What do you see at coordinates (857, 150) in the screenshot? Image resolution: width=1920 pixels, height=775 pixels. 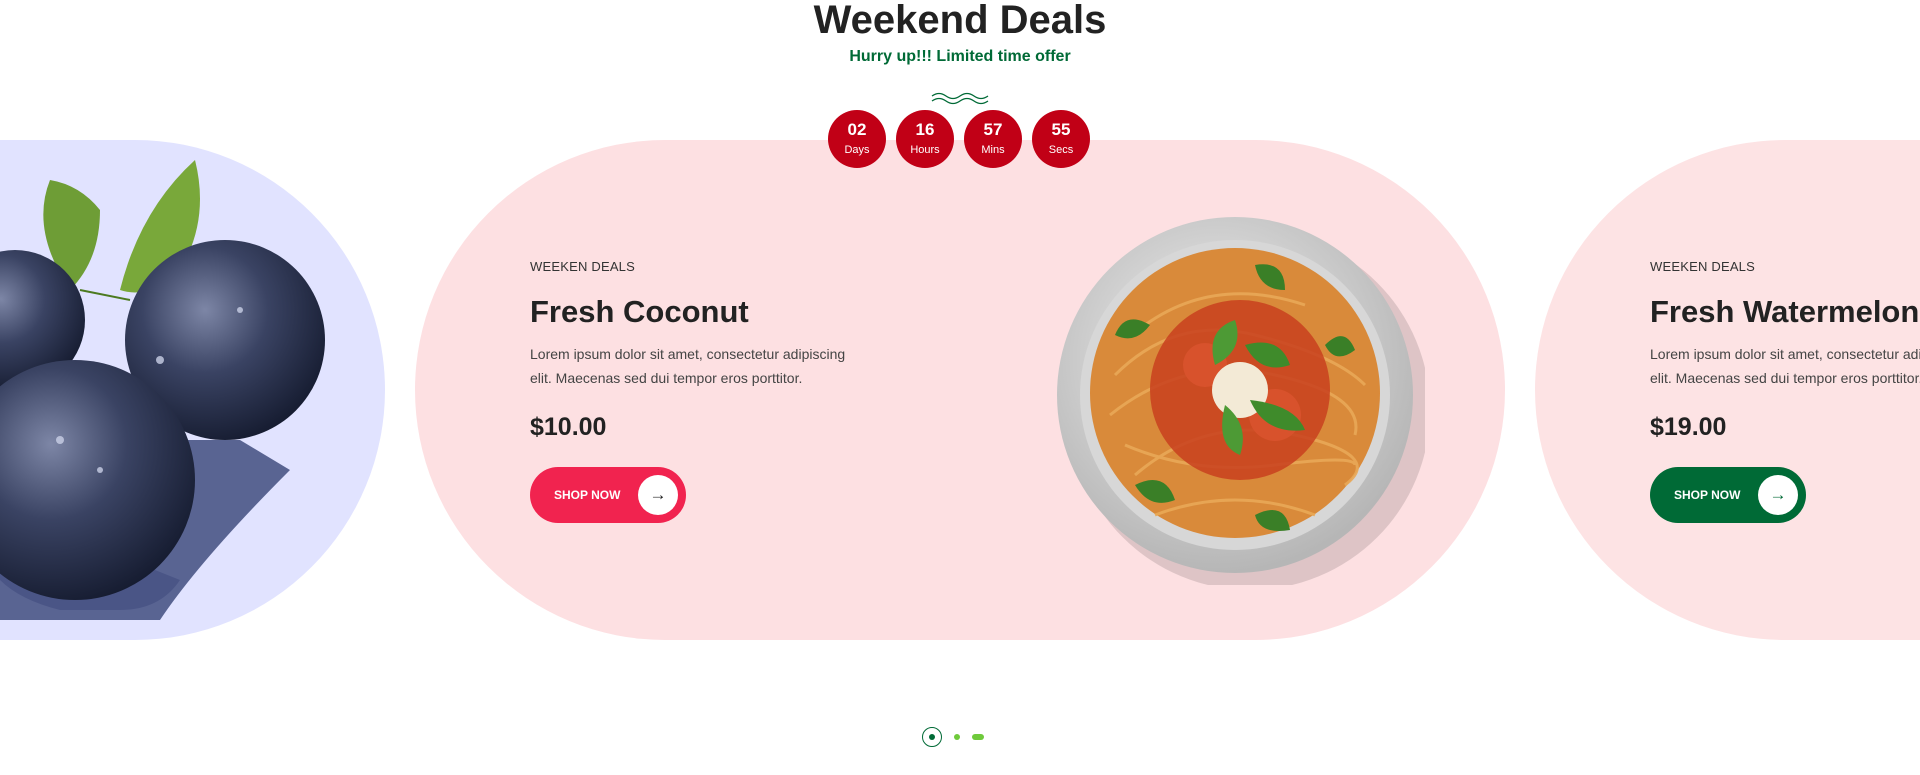 I see `countdown-label: Days` at bounding box center [857, 150].